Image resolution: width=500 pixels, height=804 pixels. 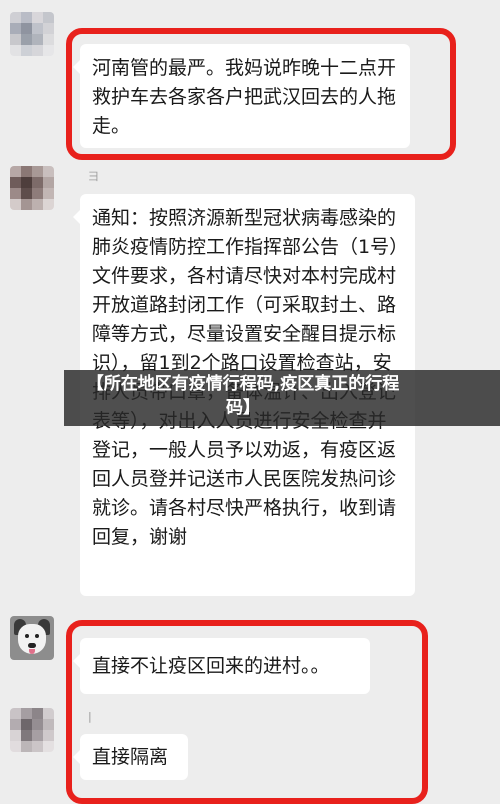 I want to click on message-text: 直接隔离, so click(x=130, y=757).